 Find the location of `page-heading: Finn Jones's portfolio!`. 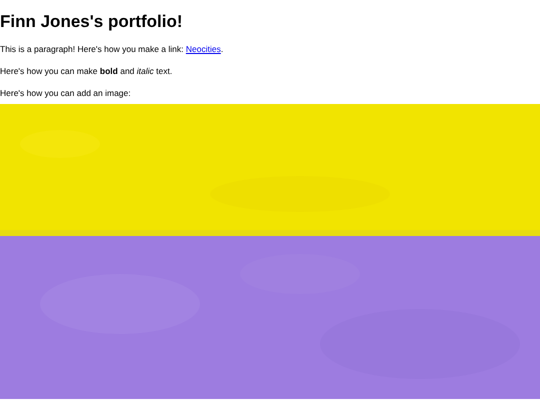

page-heading: Finn Jones's portfolio! is located at coordinates (91, 21).